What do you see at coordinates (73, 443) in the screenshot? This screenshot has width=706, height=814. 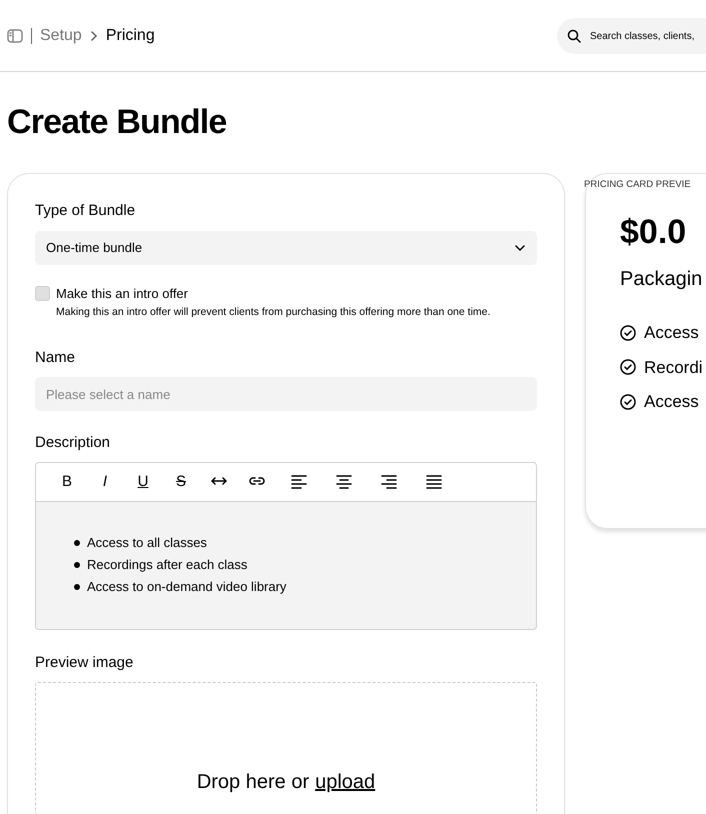 I see `field-label: Description` at bounding box center [73, 443].